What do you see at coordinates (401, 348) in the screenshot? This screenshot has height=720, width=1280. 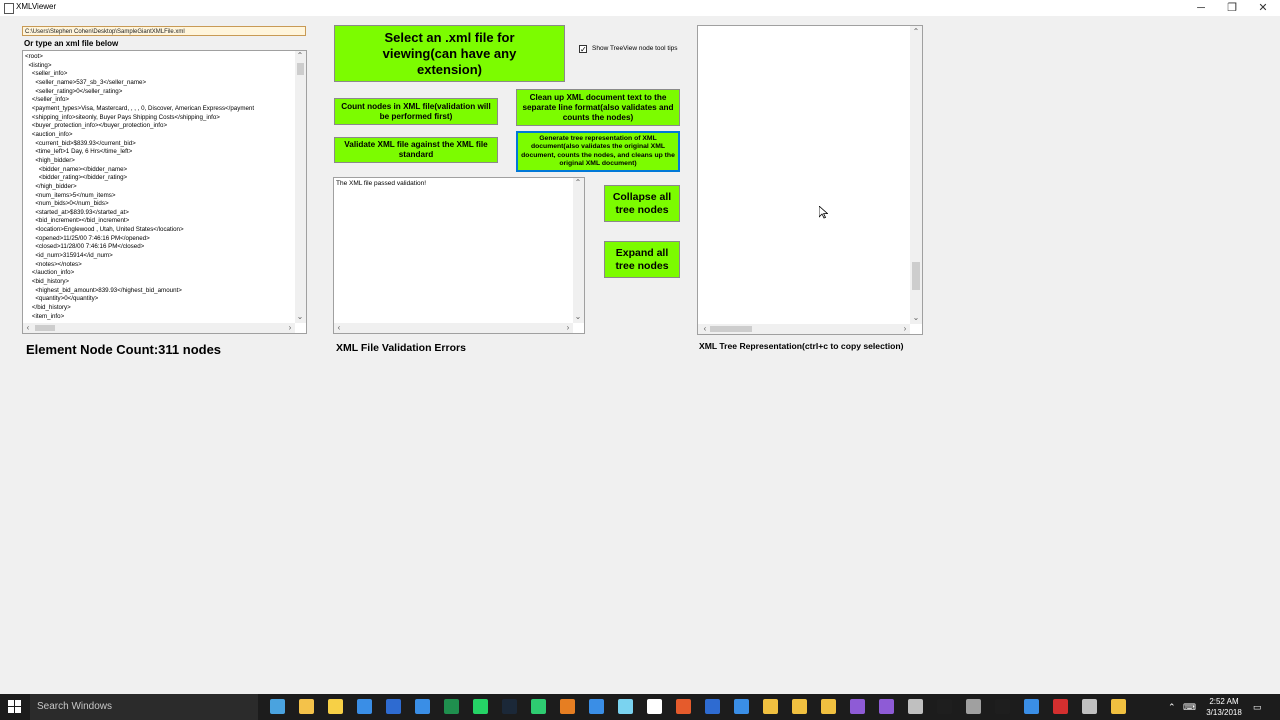 I see `validation-errors-label: XML File Validation Errors` at bounding box center [401, 348].